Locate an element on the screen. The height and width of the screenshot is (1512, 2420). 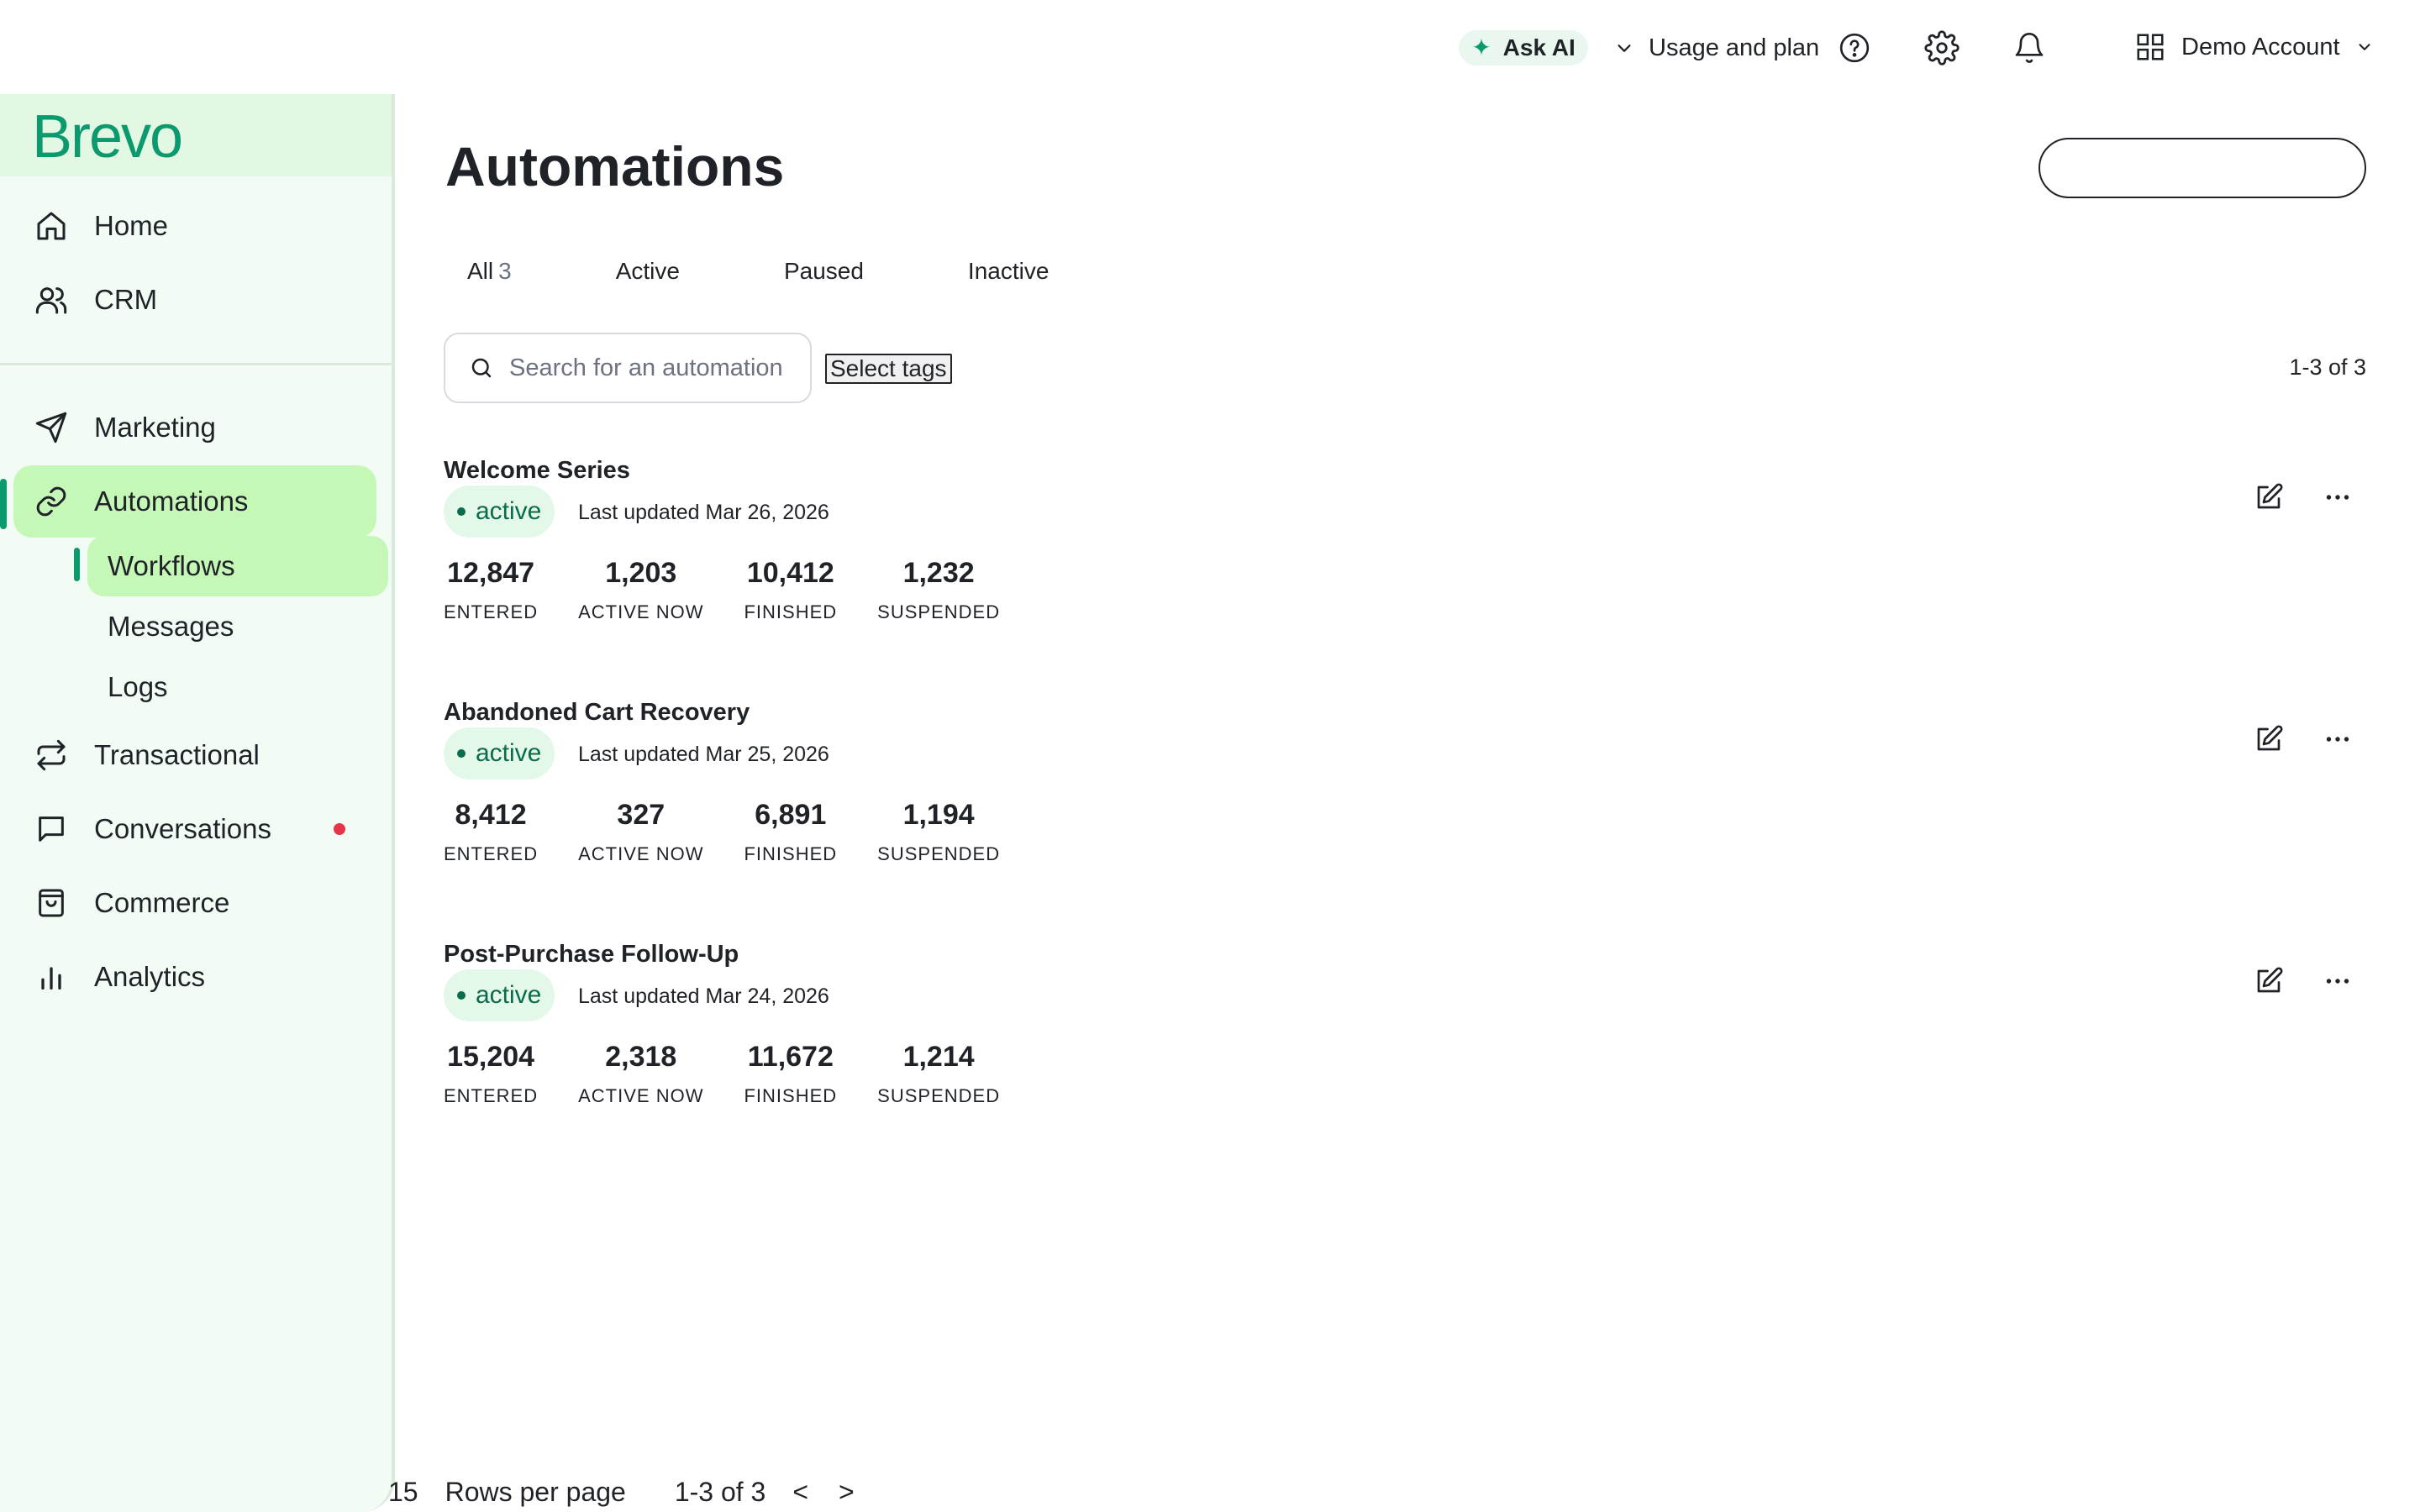
status-badge: active is located at coordinates (499, 995).